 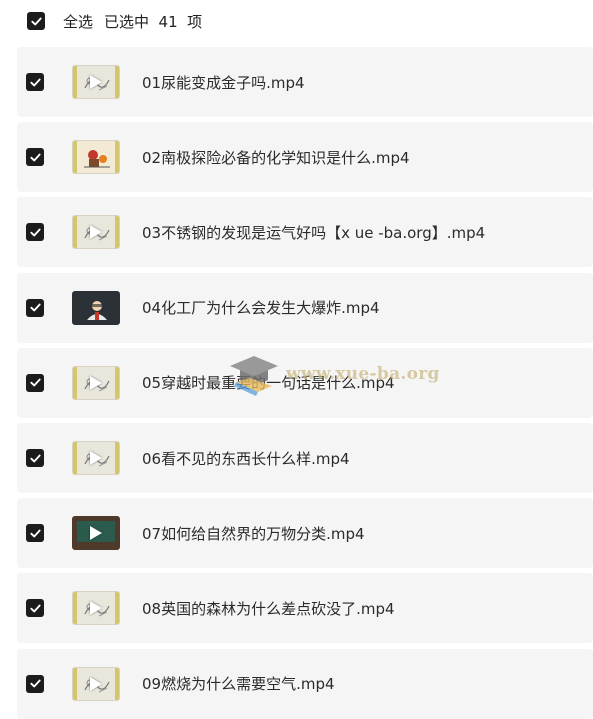 What do you see at coordinates (296, 21) in the screenshot?
I see `selection-header: 全选 已选中 41 项` at bounding box center [296, 21].